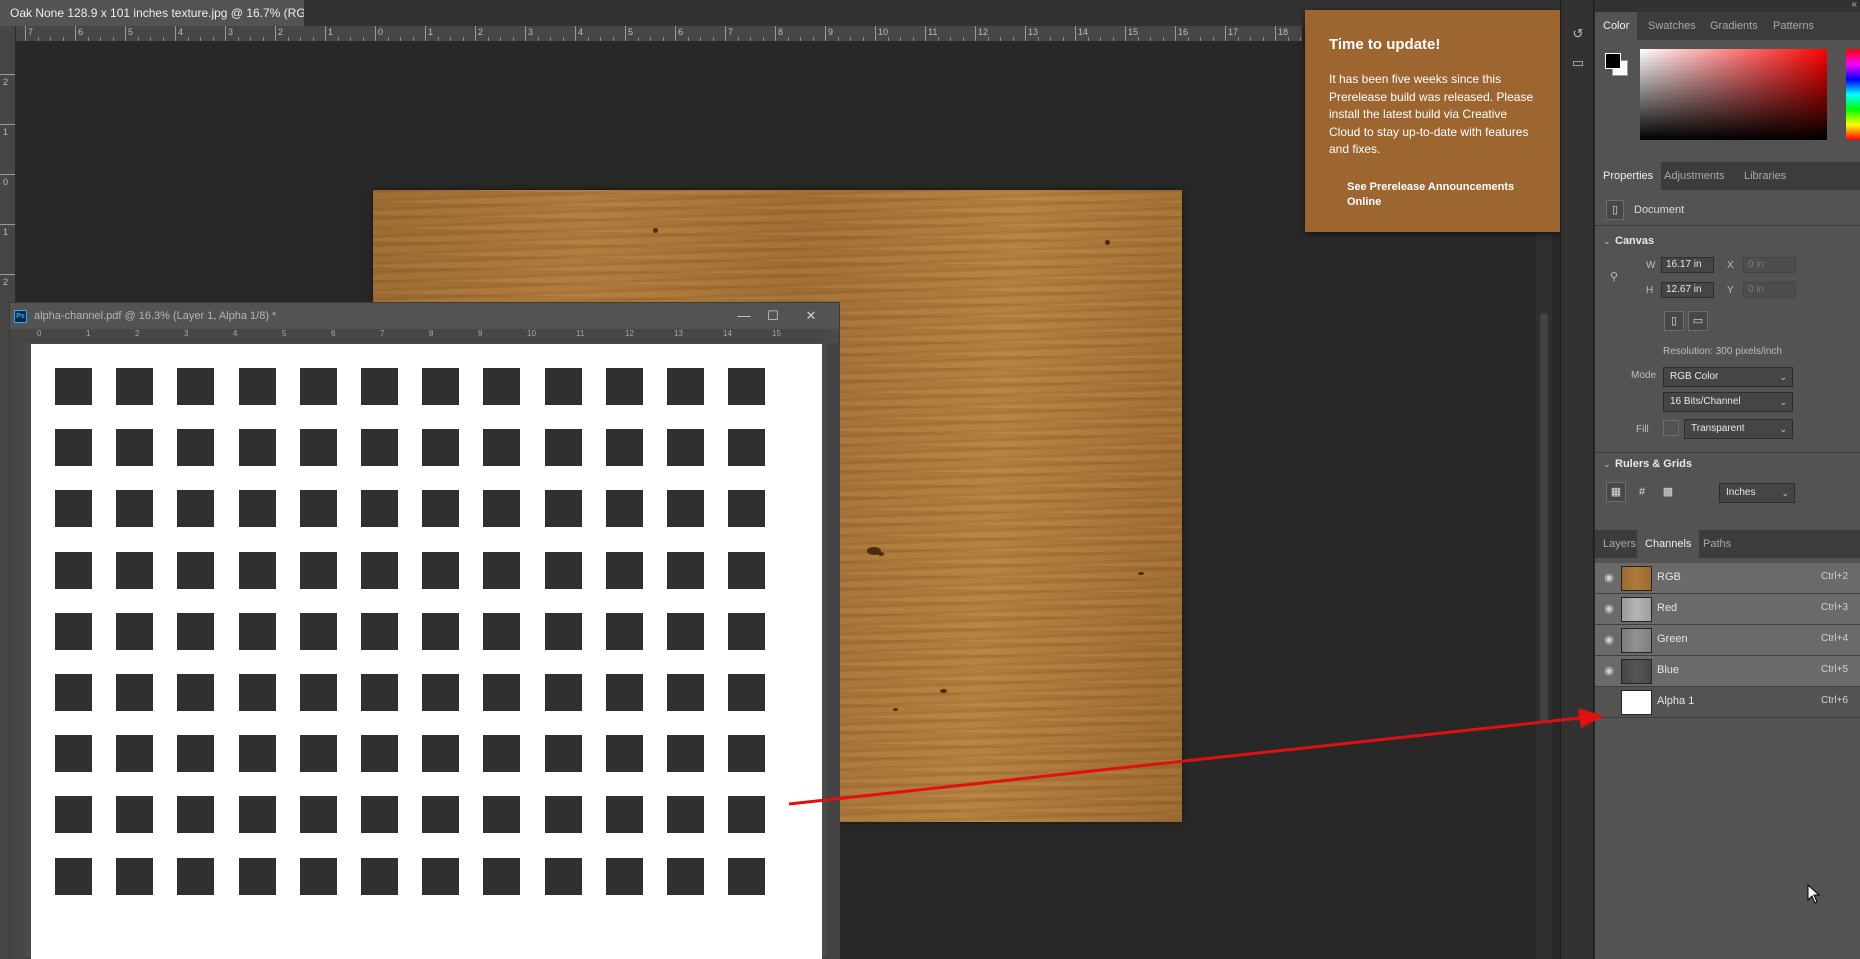  What do you see at coordinates (1687, 290) in the screenshot?
I see `canvas-height-field: 12.67 in` at bounding box center [1687, 290].